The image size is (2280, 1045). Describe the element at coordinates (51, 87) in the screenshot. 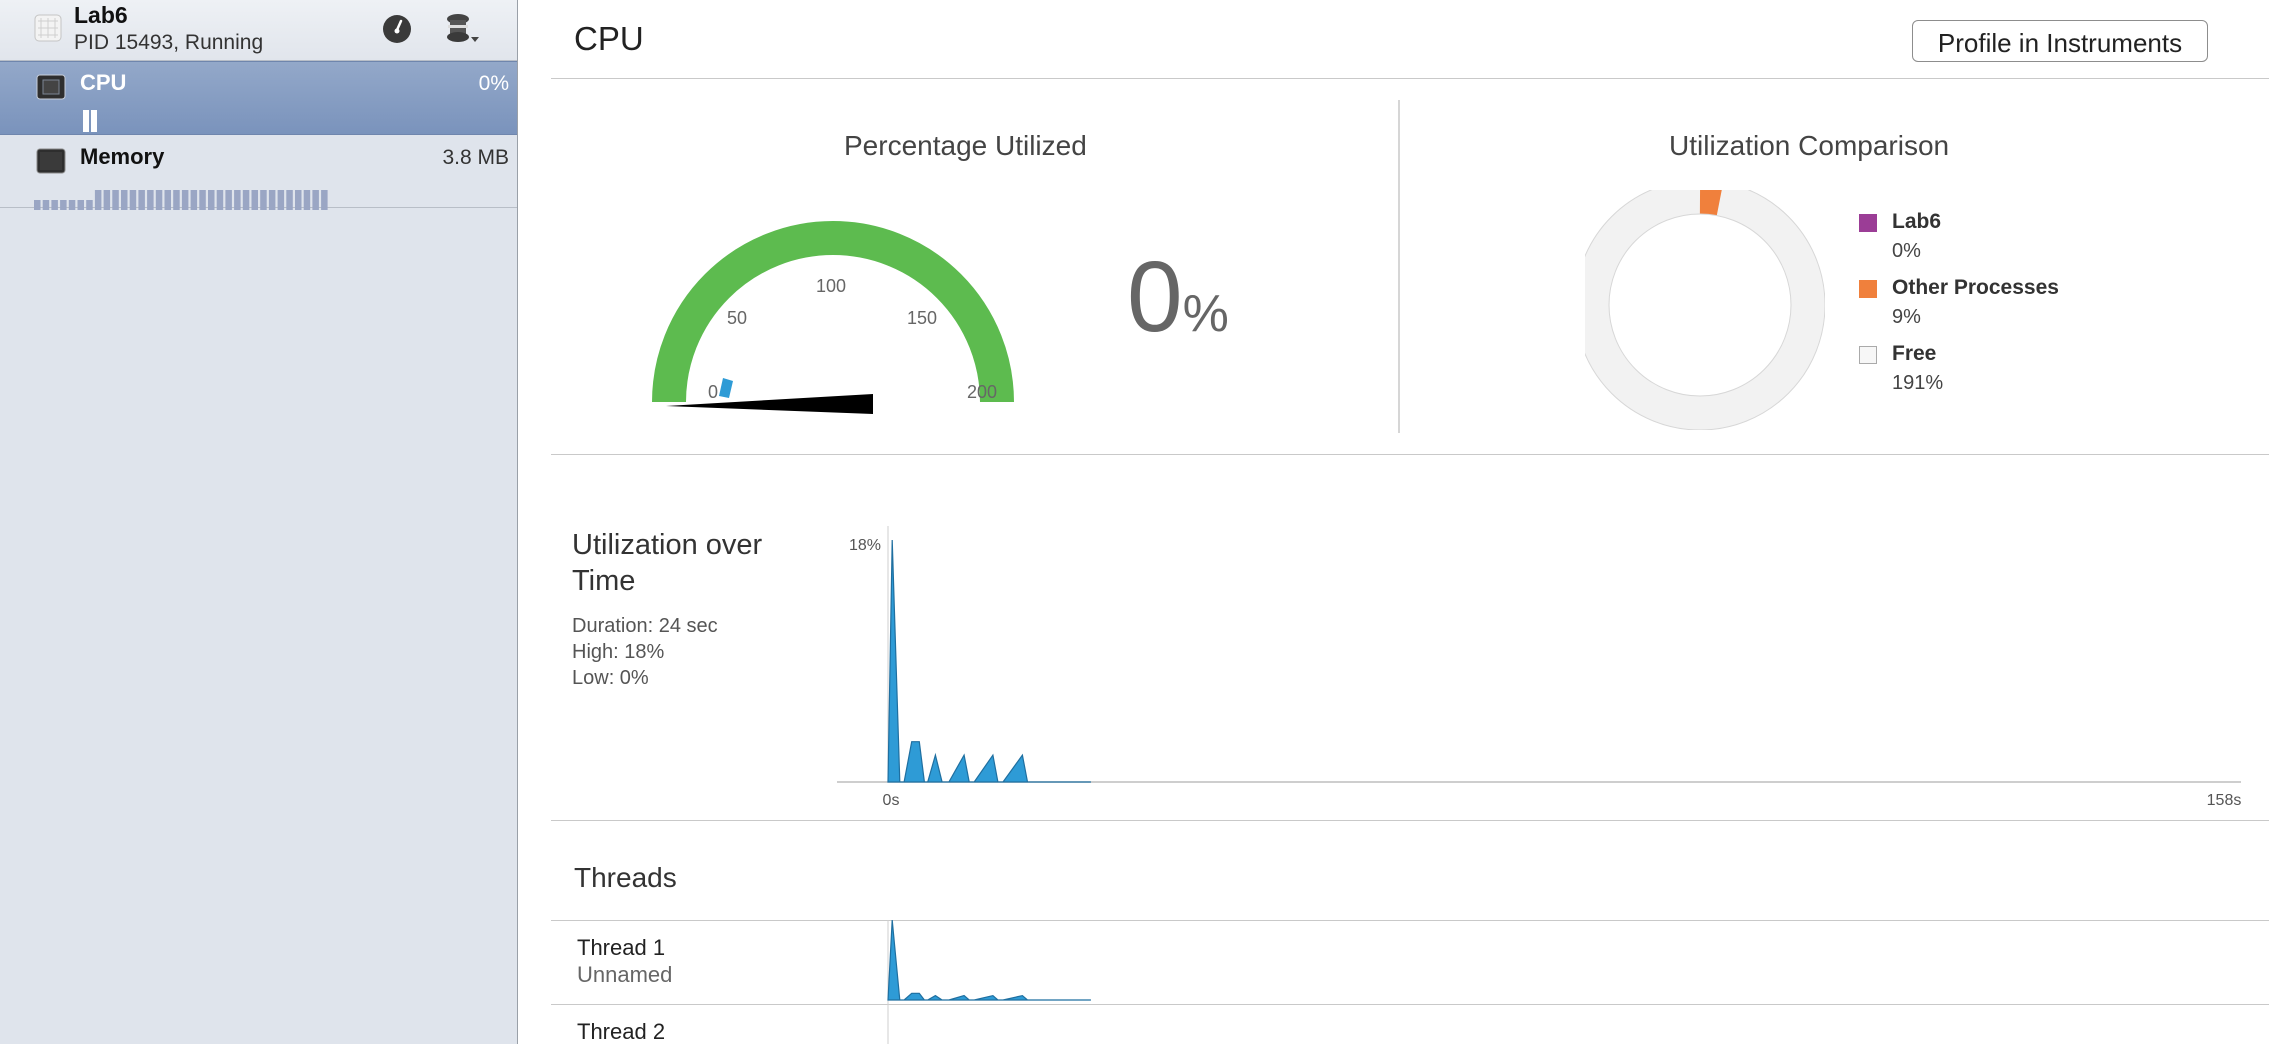

I see `cpu-chip-icon` at that location.